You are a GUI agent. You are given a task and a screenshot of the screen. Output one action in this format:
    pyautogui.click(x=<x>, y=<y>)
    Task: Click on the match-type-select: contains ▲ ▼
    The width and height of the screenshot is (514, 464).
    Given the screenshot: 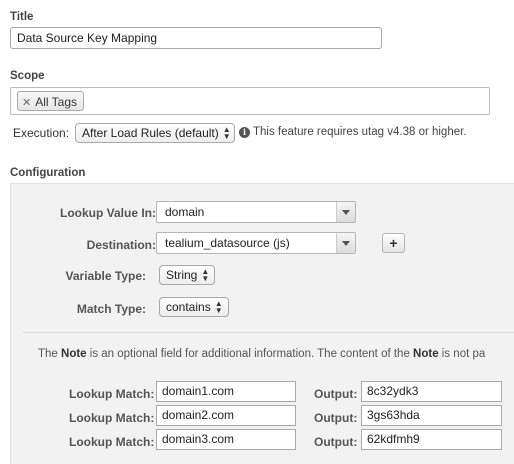 What is the action you would take?
    pyautogui.click(x=194, y=307)
    